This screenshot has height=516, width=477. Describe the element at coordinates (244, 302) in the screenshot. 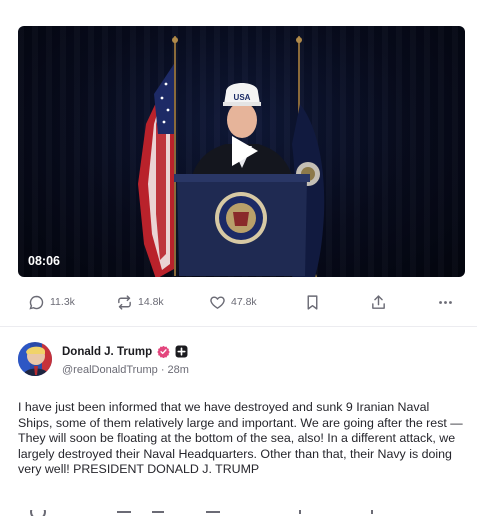

I see `like-count: 47.8k` at that location.